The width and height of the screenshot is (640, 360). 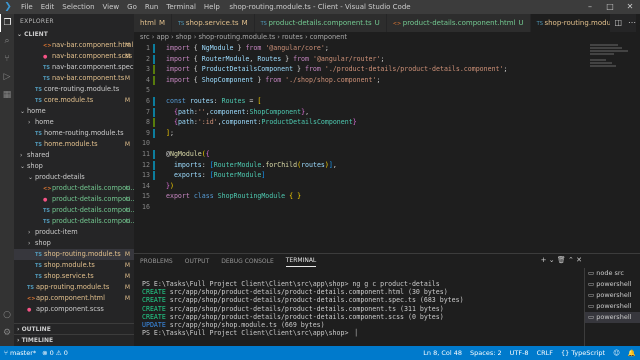 What do you see at coordinates (7, 59) in the screenshot?
I see `source-control-icon: ⑂` at bounding box center [7, 59].